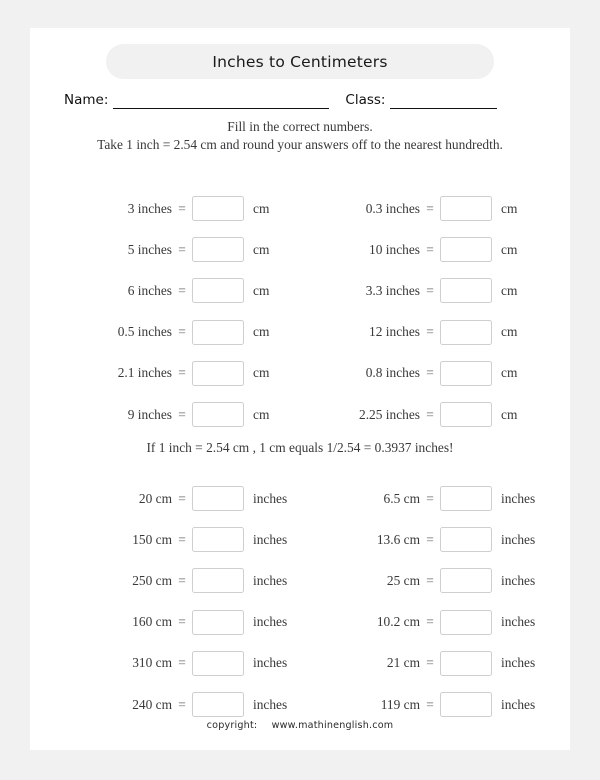  Describe the element at coordinates (444, 100) in the screenshot. I see `class-input-rule` at that location.